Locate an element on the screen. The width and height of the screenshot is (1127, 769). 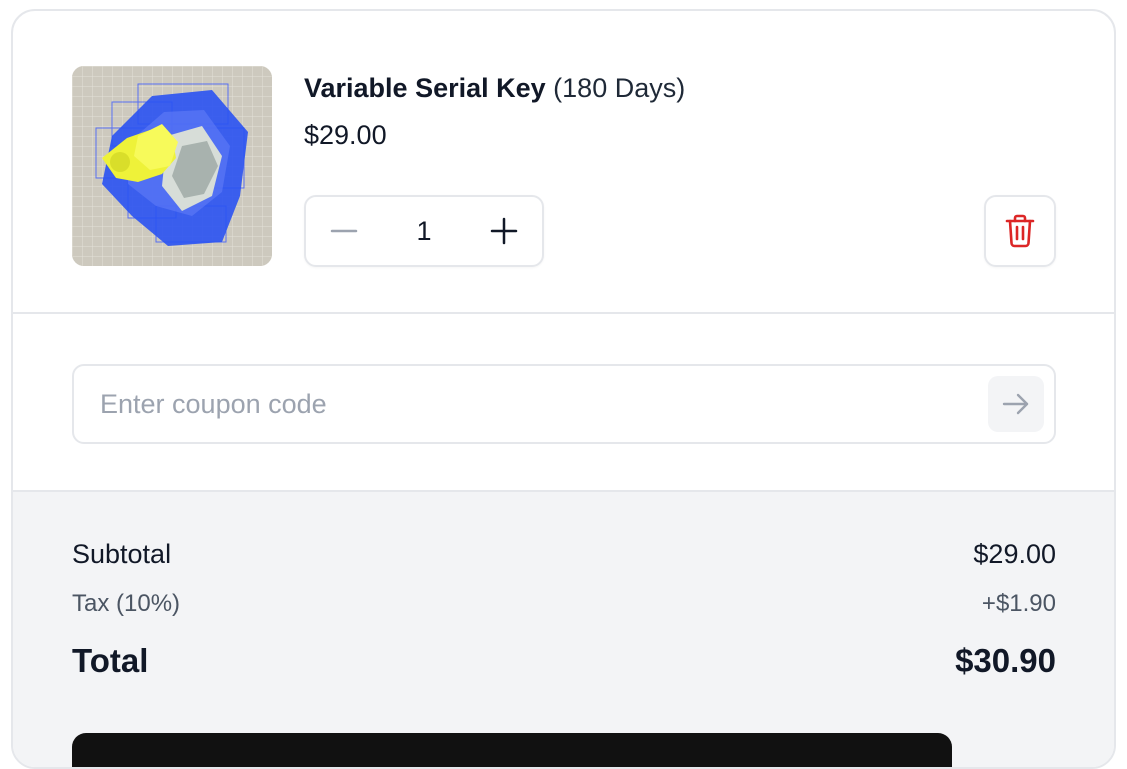
plus-icon is located at coordinates (504, 231).